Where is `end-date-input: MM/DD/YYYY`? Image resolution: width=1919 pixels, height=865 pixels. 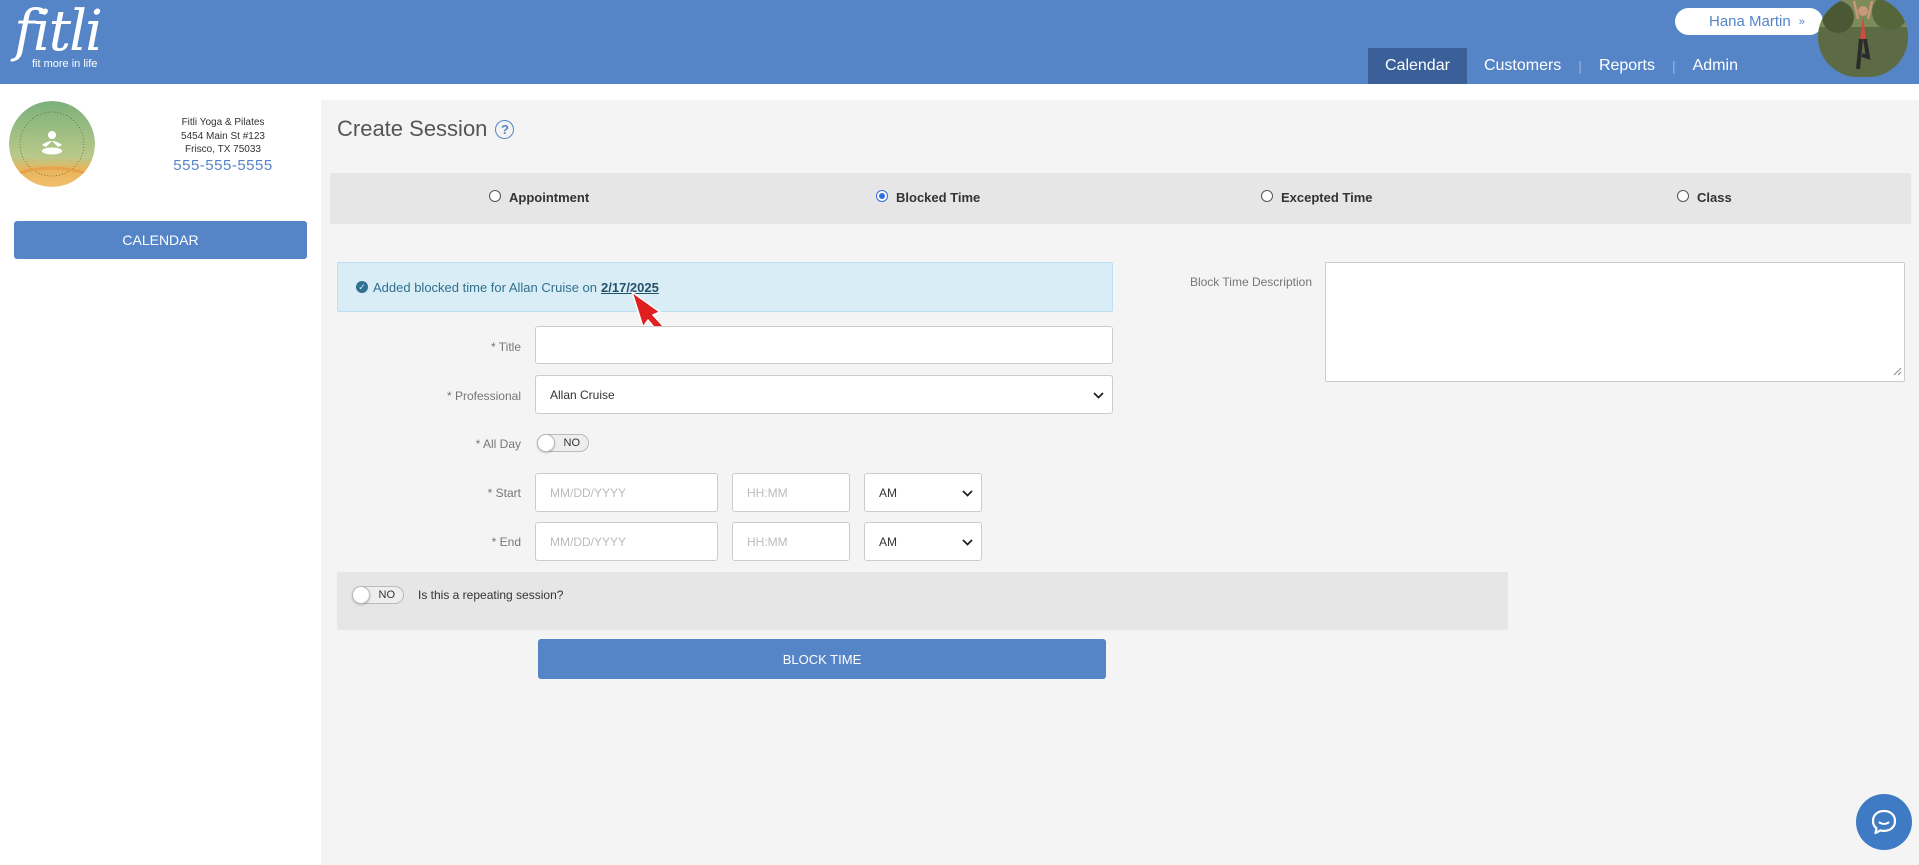
end-date-input: MM/DD/YYYY is located at coordinates (626, 541).